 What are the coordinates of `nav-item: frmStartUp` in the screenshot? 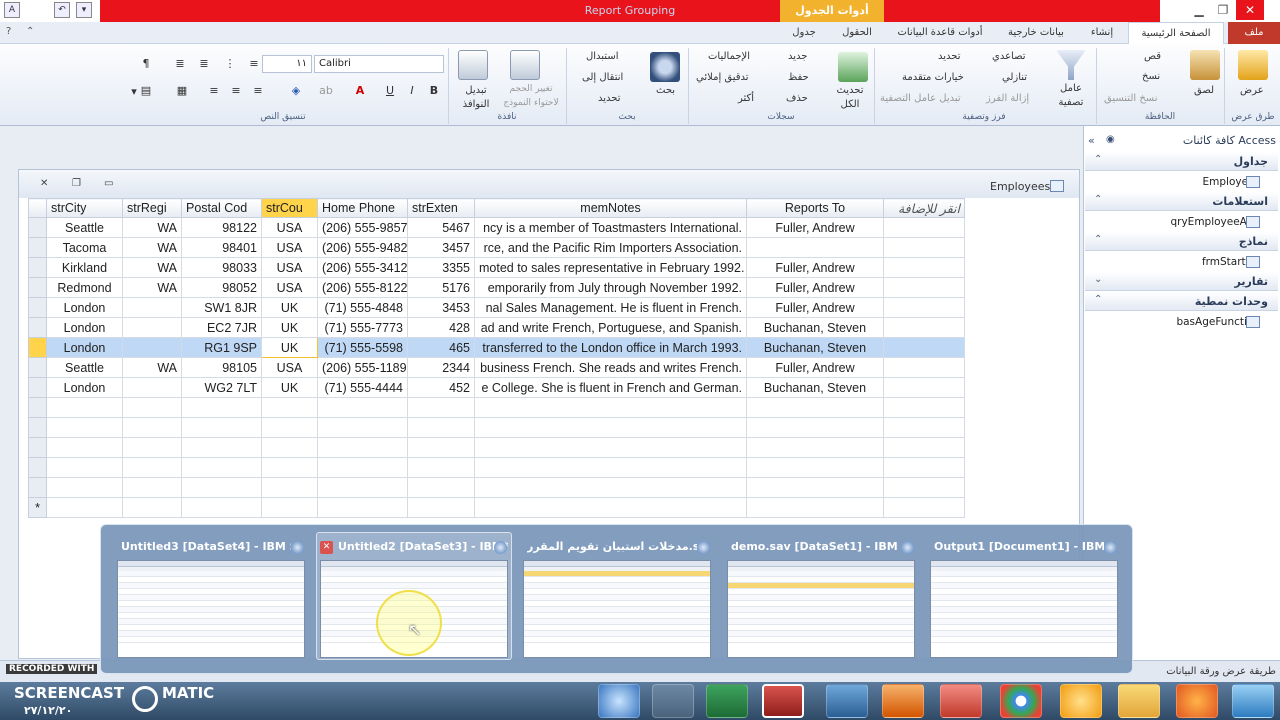 It's located at (1175, 262).